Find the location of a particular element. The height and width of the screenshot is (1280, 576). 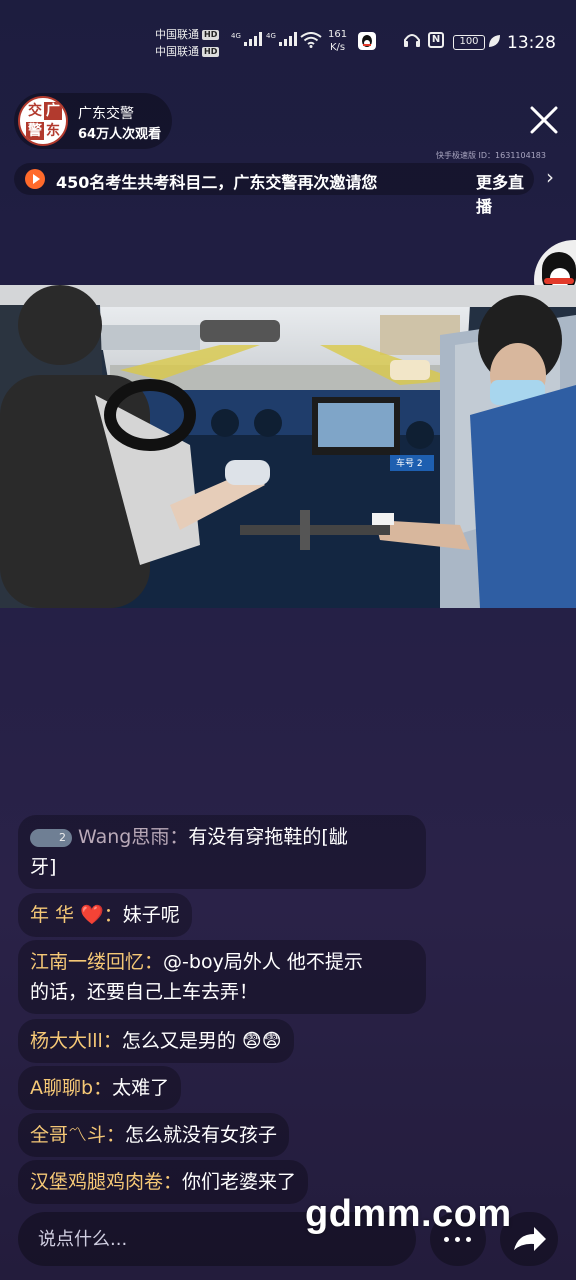

nfc-icon: N is located at coordinates (436, 40).